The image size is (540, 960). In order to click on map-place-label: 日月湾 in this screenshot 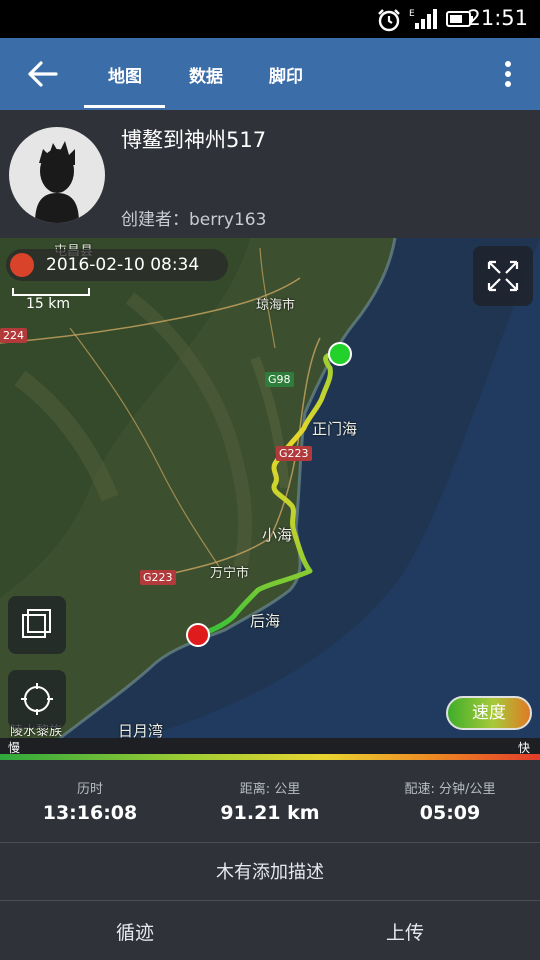, I will do `click(141, 730)`.